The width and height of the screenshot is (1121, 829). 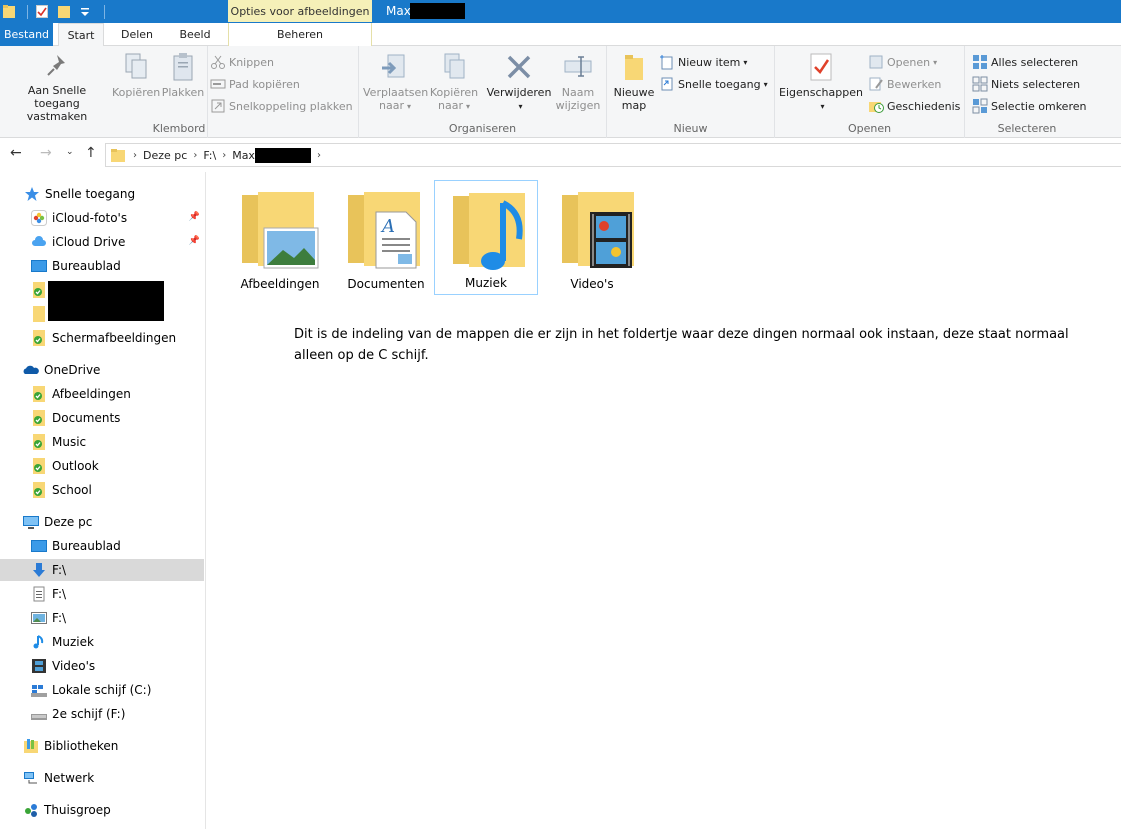 I want to click on nav-local-disk-c: Lokale schijf (C:), so click(x=102, y=690).